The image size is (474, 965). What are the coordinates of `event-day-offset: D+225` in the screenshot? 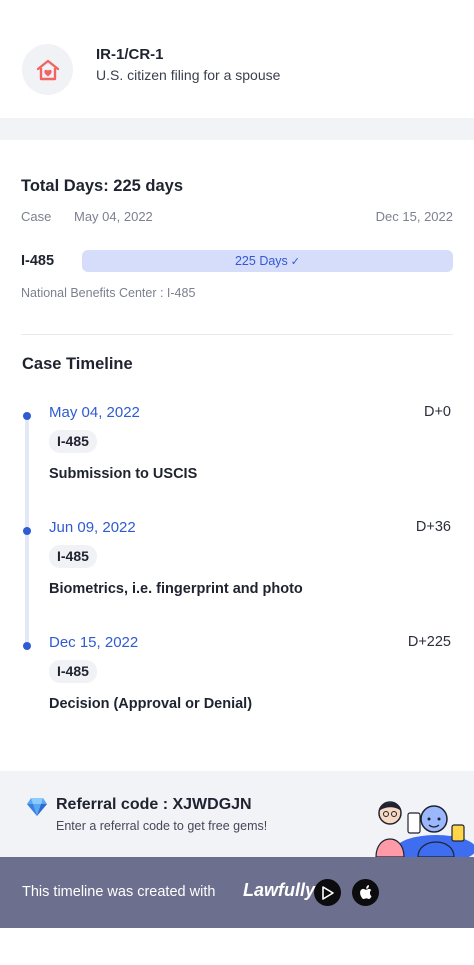 It's located at (429, 642).